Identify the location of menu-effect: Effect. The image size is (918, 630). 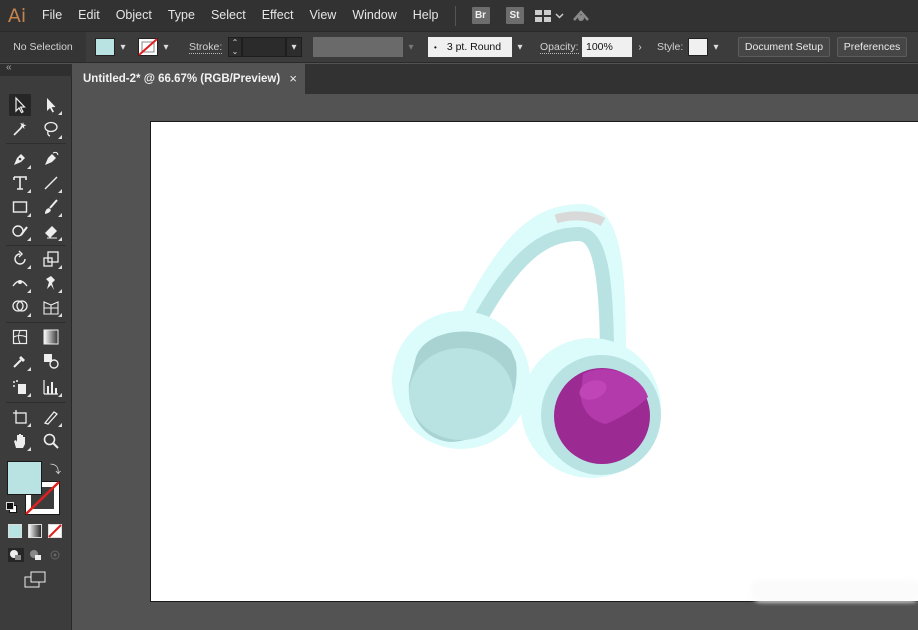
(278, 15).